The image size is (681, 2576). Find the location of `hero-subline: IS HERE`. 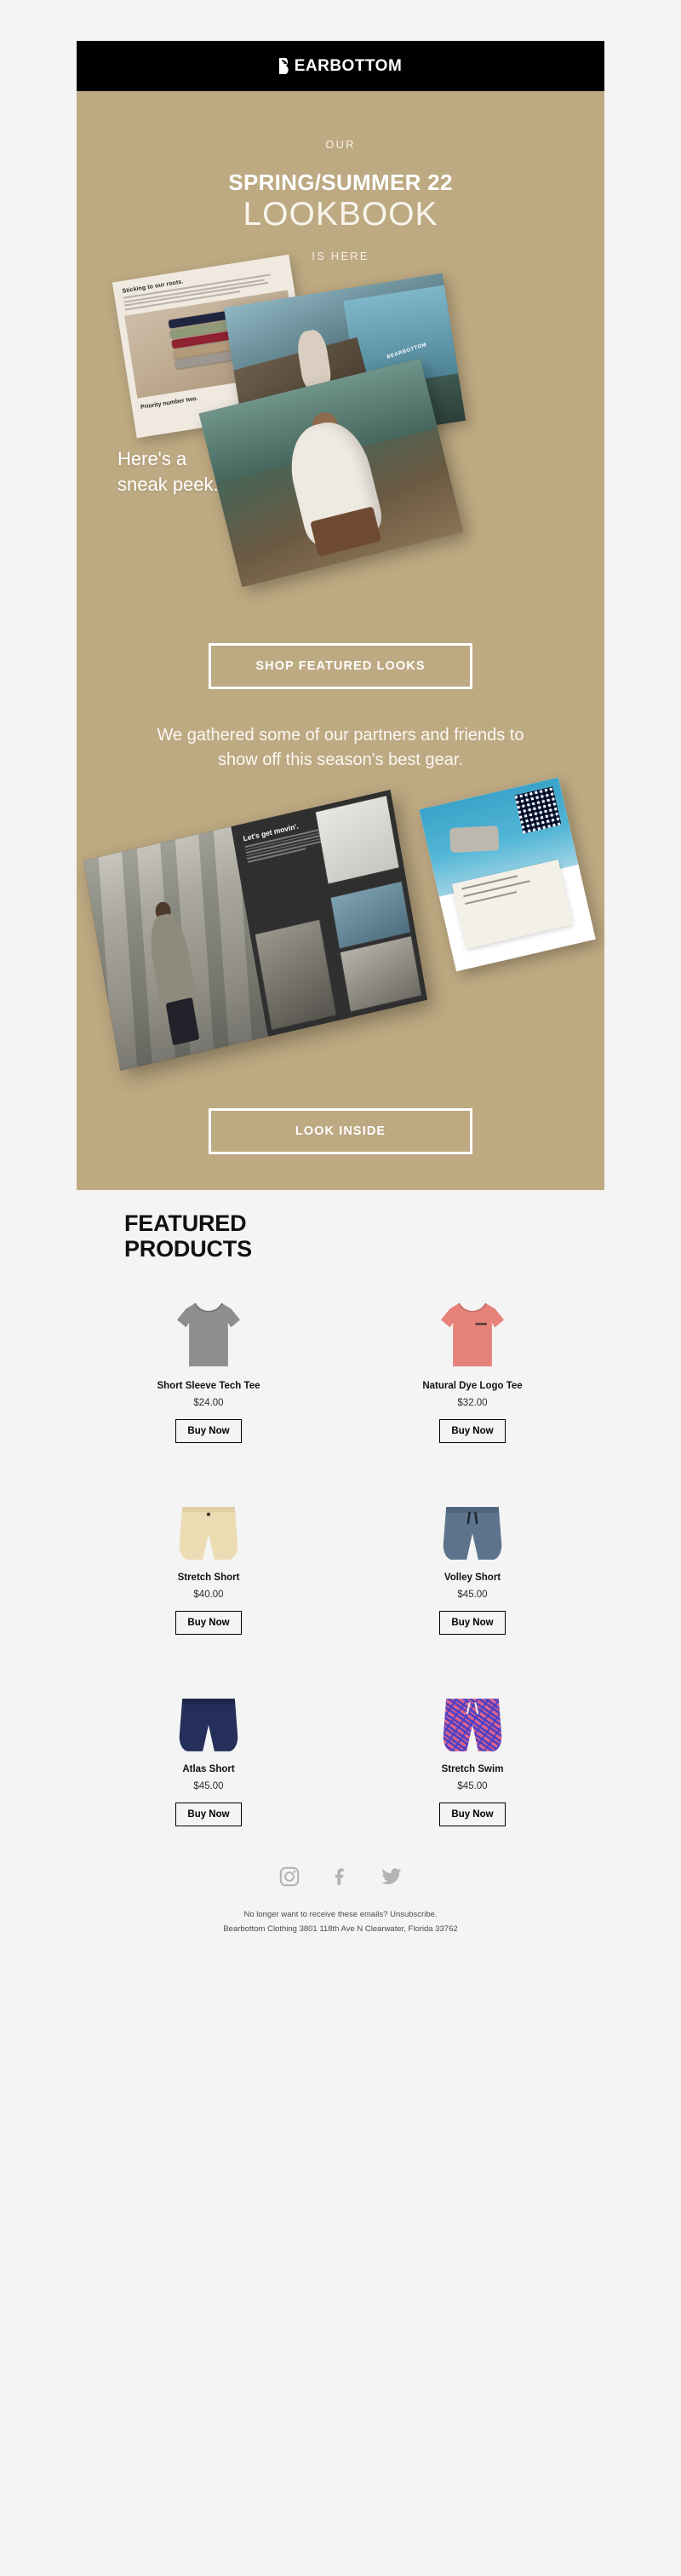

hero-subline: IS HERE is located at coordinates (340, 256).